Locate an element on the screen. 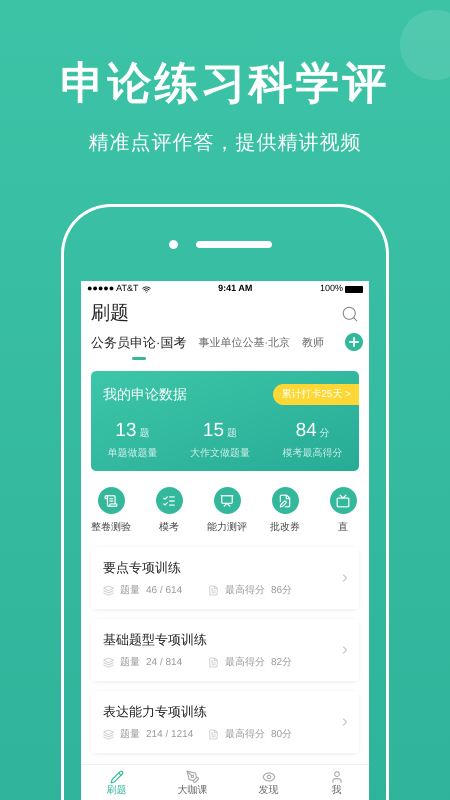 This screenshot has height=800, width=450. course-card: 基础题型专项训练 题量 24 / 814 最高得分 82分 is located at coordinates (225, 650).